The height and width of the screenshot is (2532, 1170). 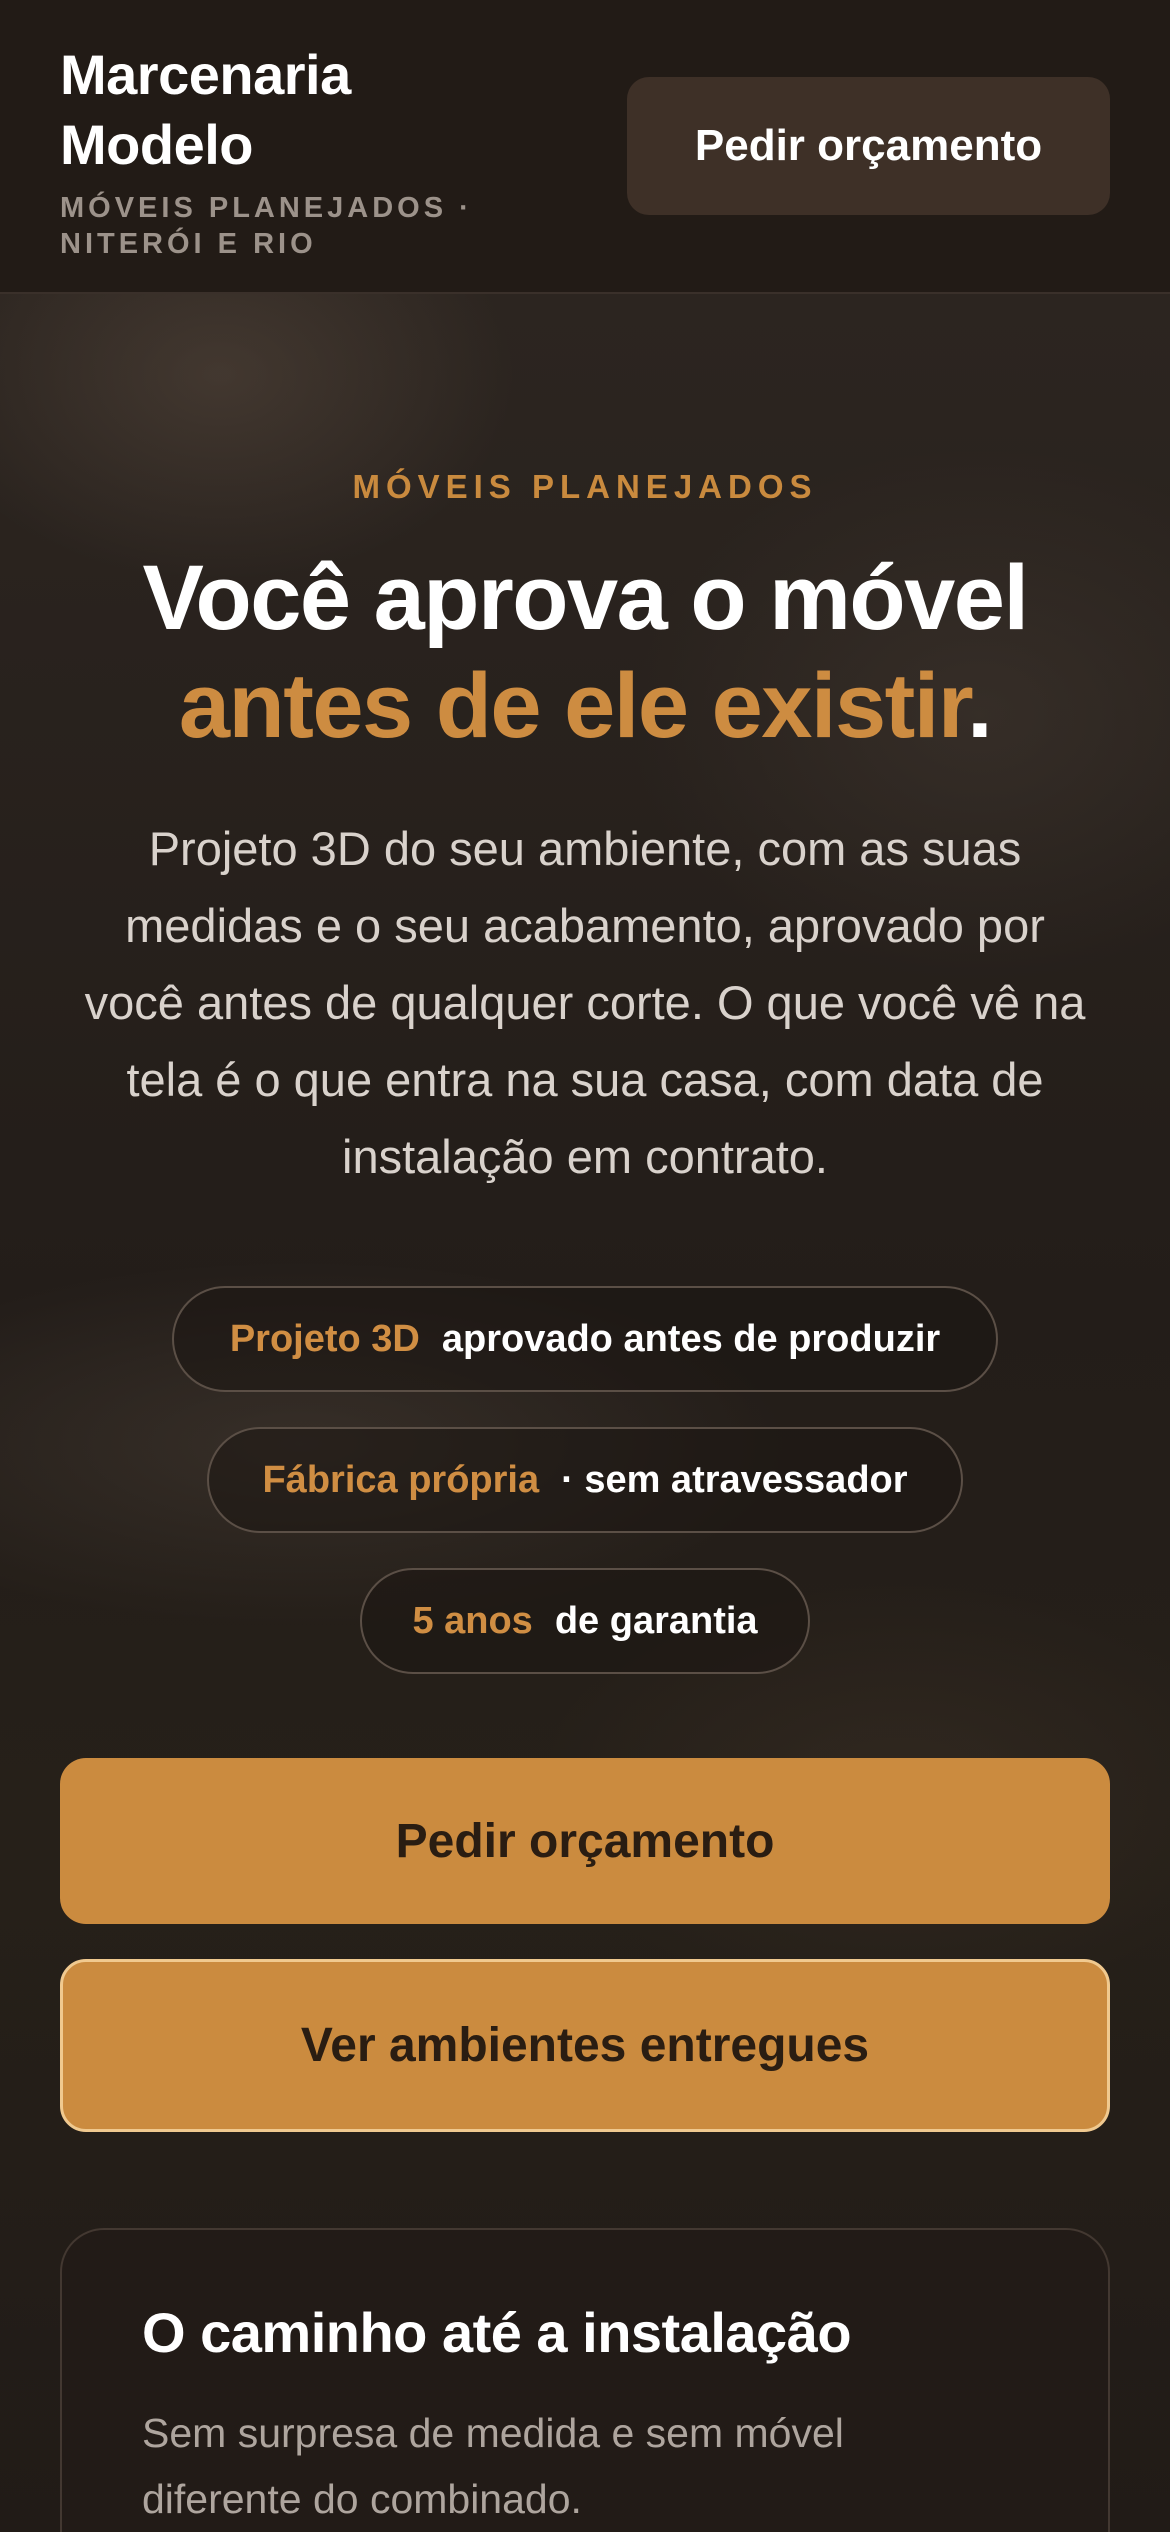 What do you see at coordinates (734, 1479) in the screenshot?
I see `pill-text: · sem atravessador` at bounding box center [734, 1479].